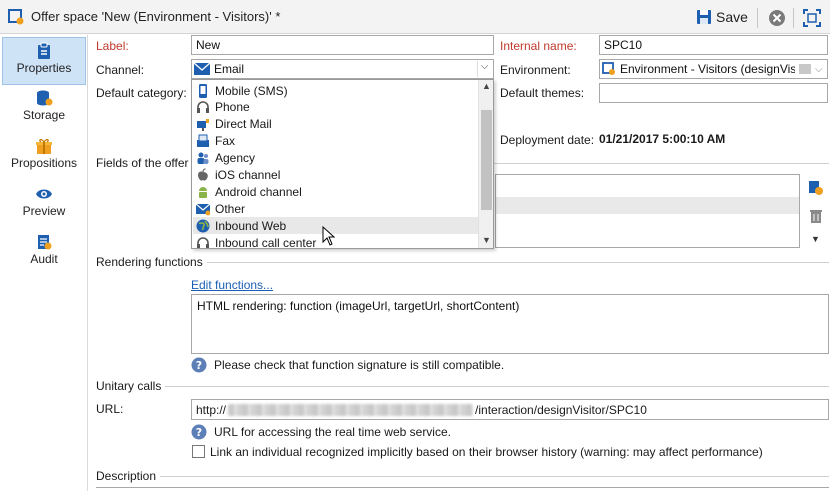 The width and height of the screenshot is (830, 491). I want to click on url-input: http:// /interaction/designVisitor/SPC10, so click(510, 409).